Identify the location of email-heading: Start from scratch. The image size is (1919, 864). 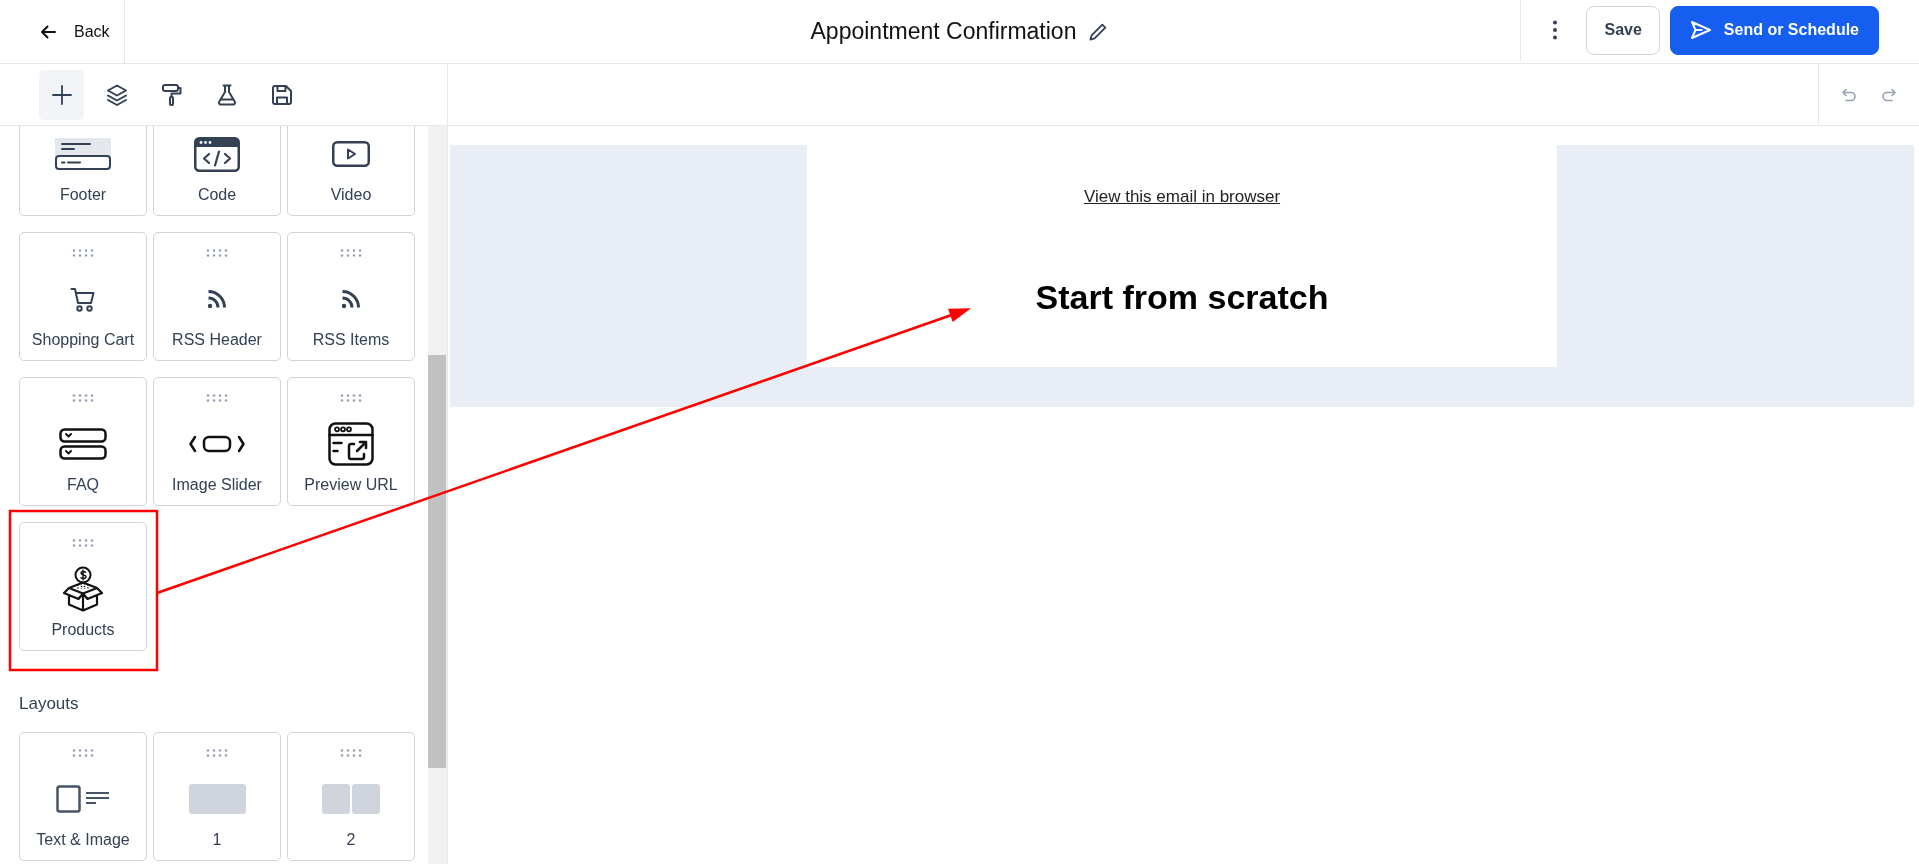
(1182, 297).